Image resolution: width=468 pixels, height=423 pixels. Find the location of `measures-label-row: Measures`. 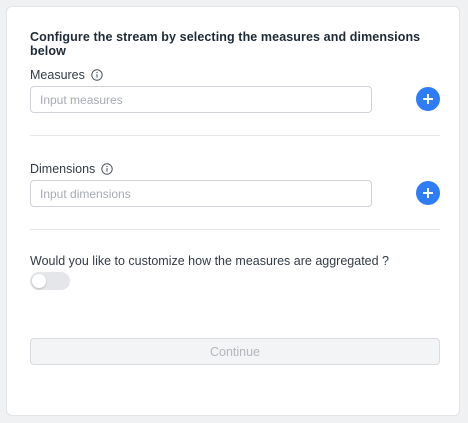

measures-label-row: Measures is located at coordinates (66, 75).